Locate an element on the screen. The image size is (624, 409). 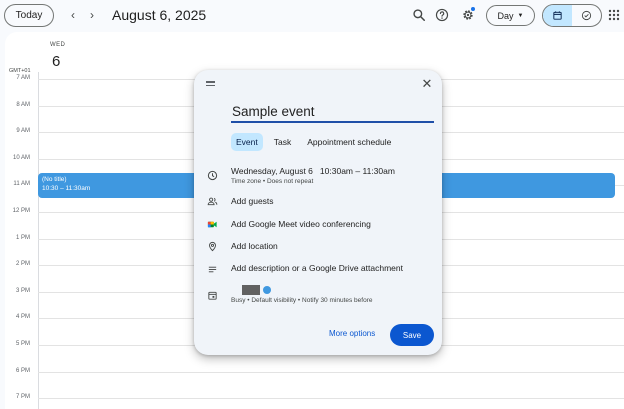
hour-label: 9 AM is located at coordinates (23, 131).